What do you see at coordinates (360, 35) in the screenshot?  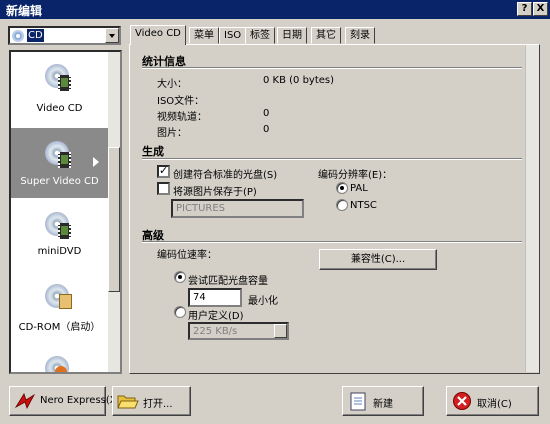 I see `tab-burn: 刻录` at bounding box center [360, 35].